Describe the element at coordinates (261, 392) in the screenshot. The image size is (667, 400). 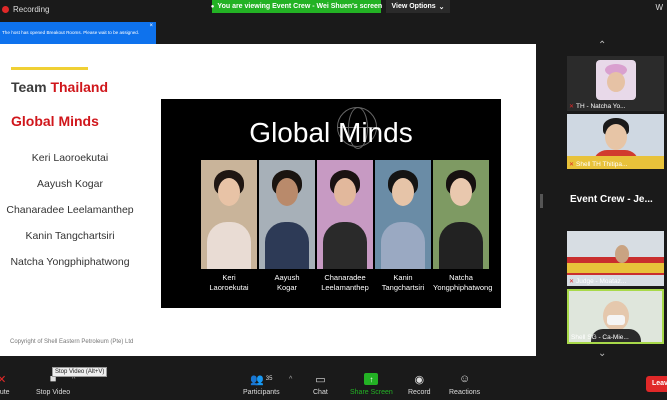
I see `participants-label: Participants` at that location.